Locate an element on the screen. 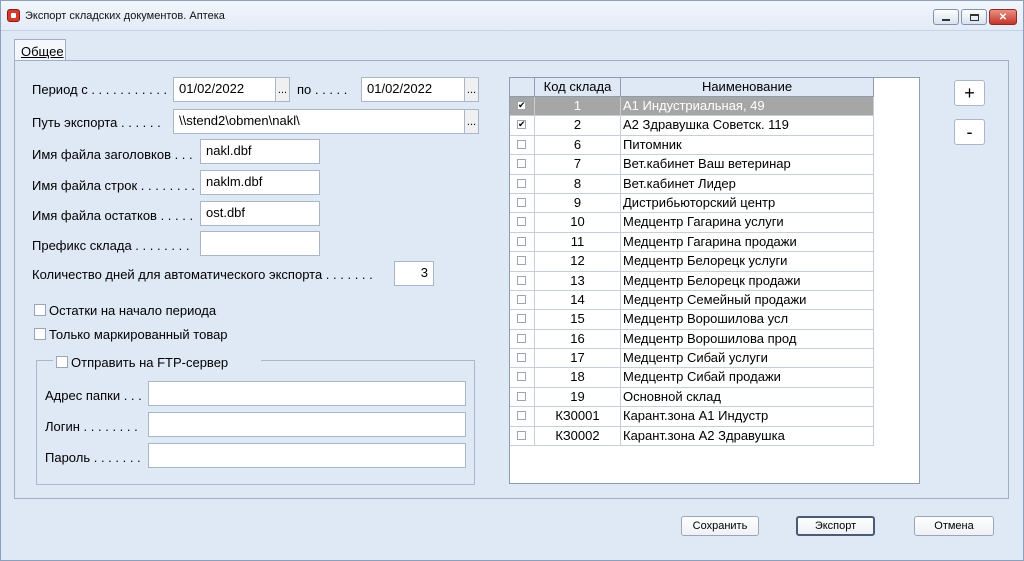 The image size is (1024, 561). table-row: КЗ0001 Карант.зона А1 Индустр is located at coordinates (692, 417).